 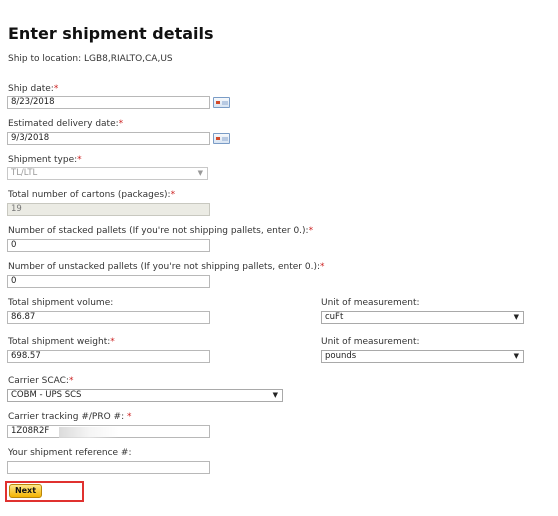 What do you see at coordinates (370, 342) in the screenshot?
I see `weight-unit-label: Unit of measurement:` at bounding box center [370, 342].